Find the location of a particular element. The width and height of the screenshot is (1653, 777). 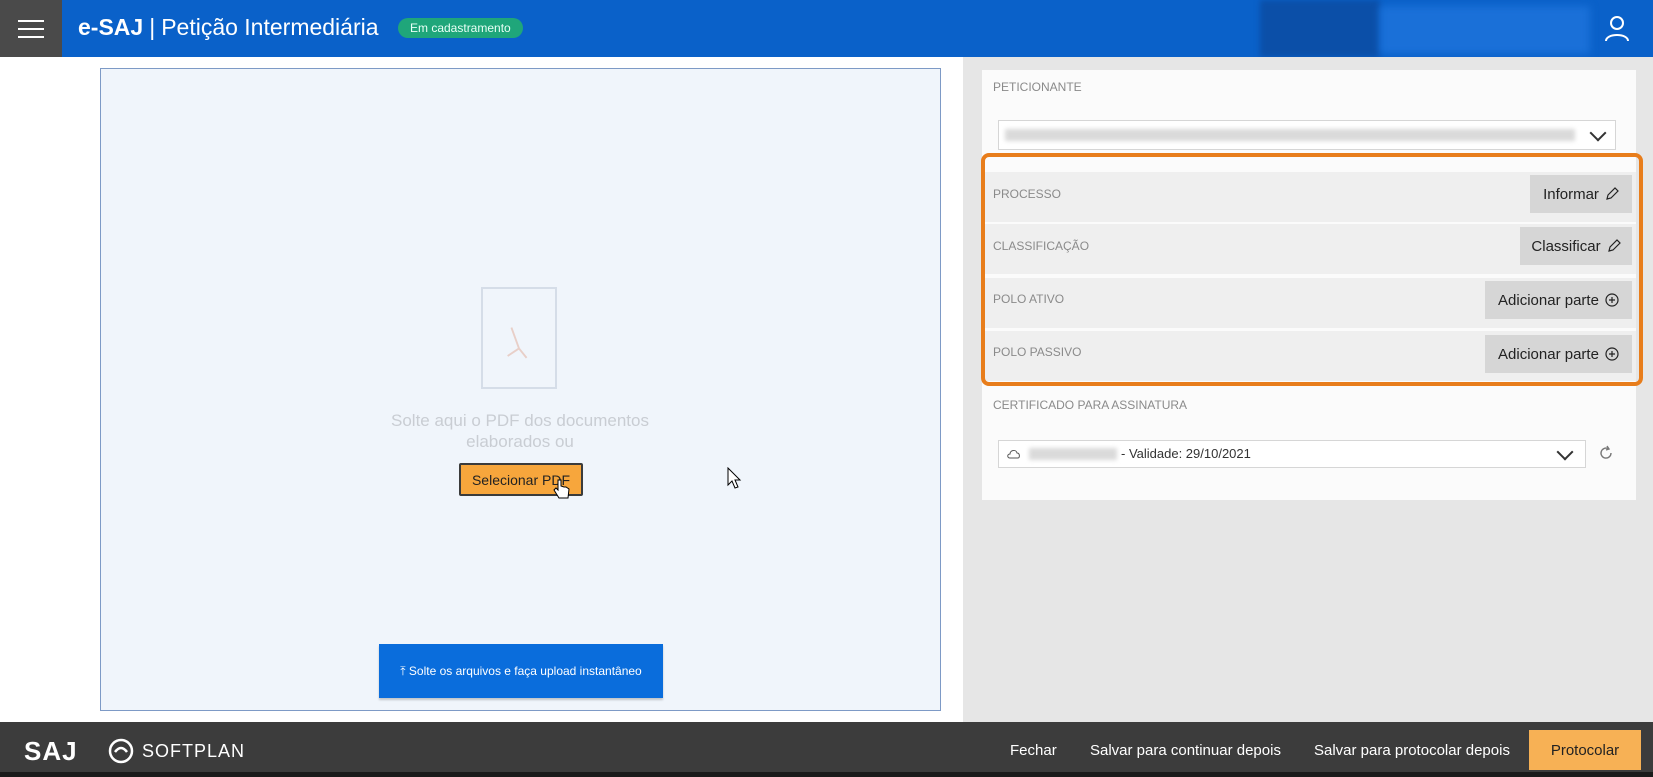

classificar-button: Classificar is located at coordinates (1576, 246).